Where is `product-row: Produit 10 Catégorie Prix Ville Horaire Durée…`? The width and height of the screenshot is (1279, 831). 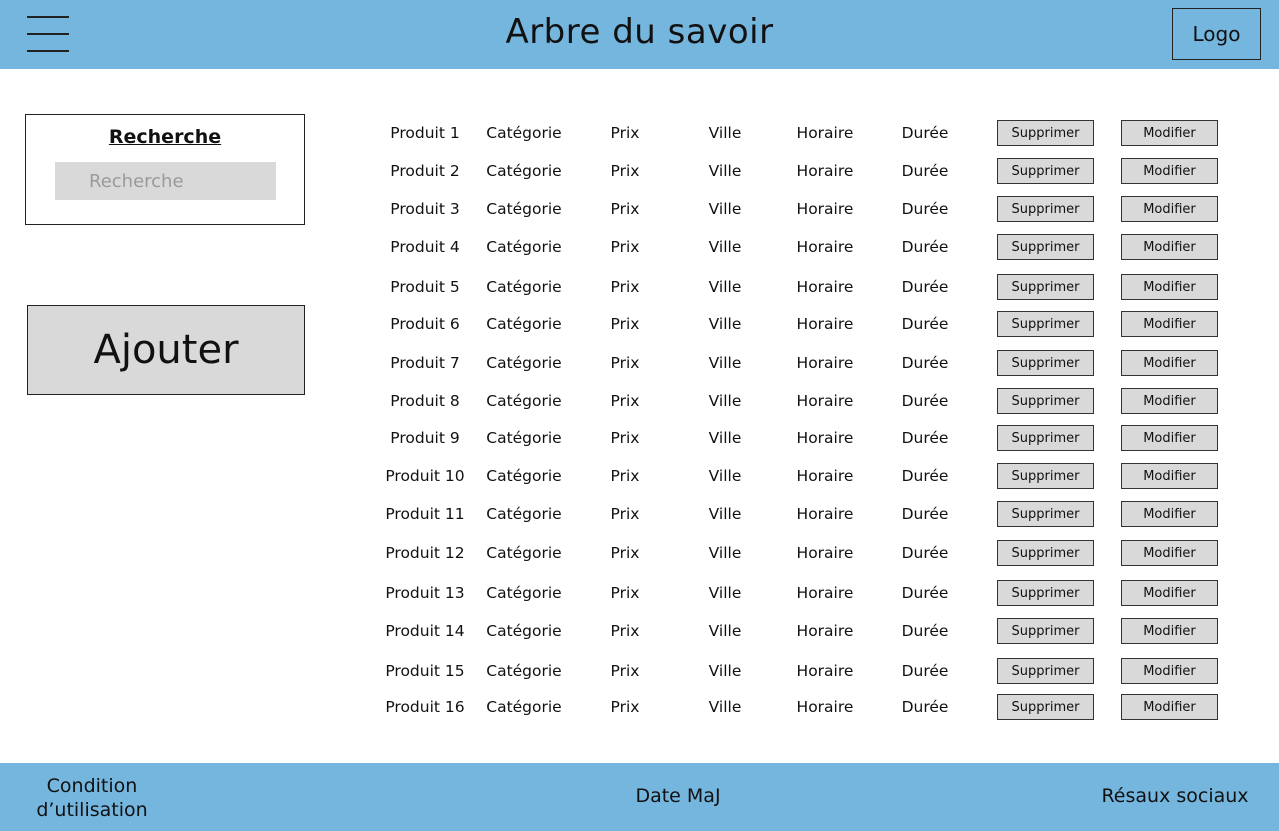 product-row: Produit 10 Catégorie Prix Ville Horaire Durée… is located at coordinates (639, 476).